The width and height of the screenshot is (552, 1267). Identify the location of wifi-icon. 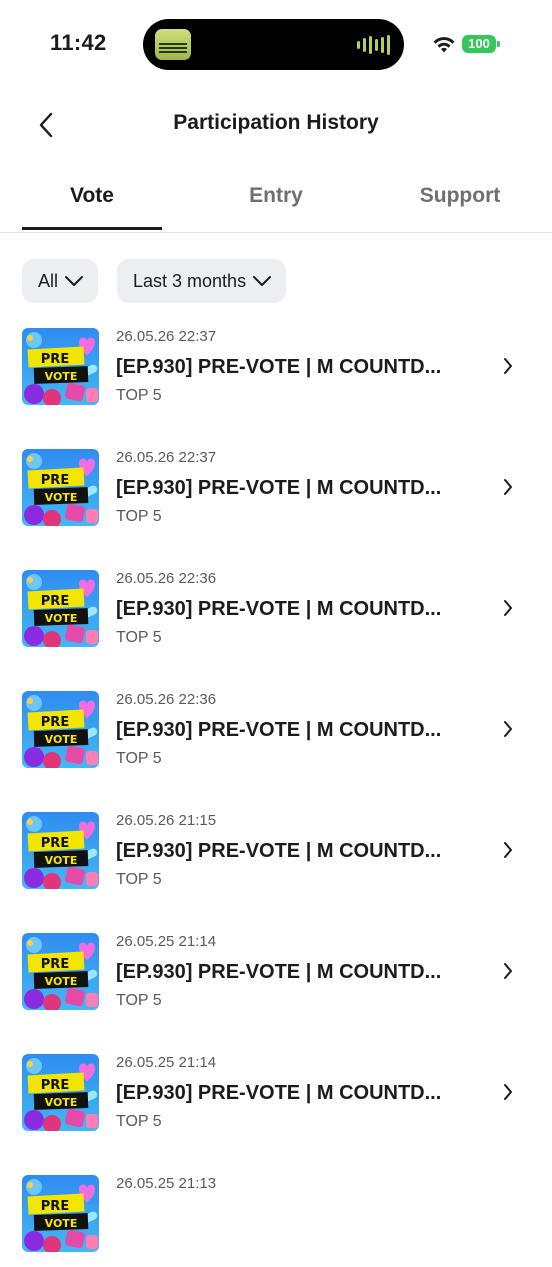
(444, 45).